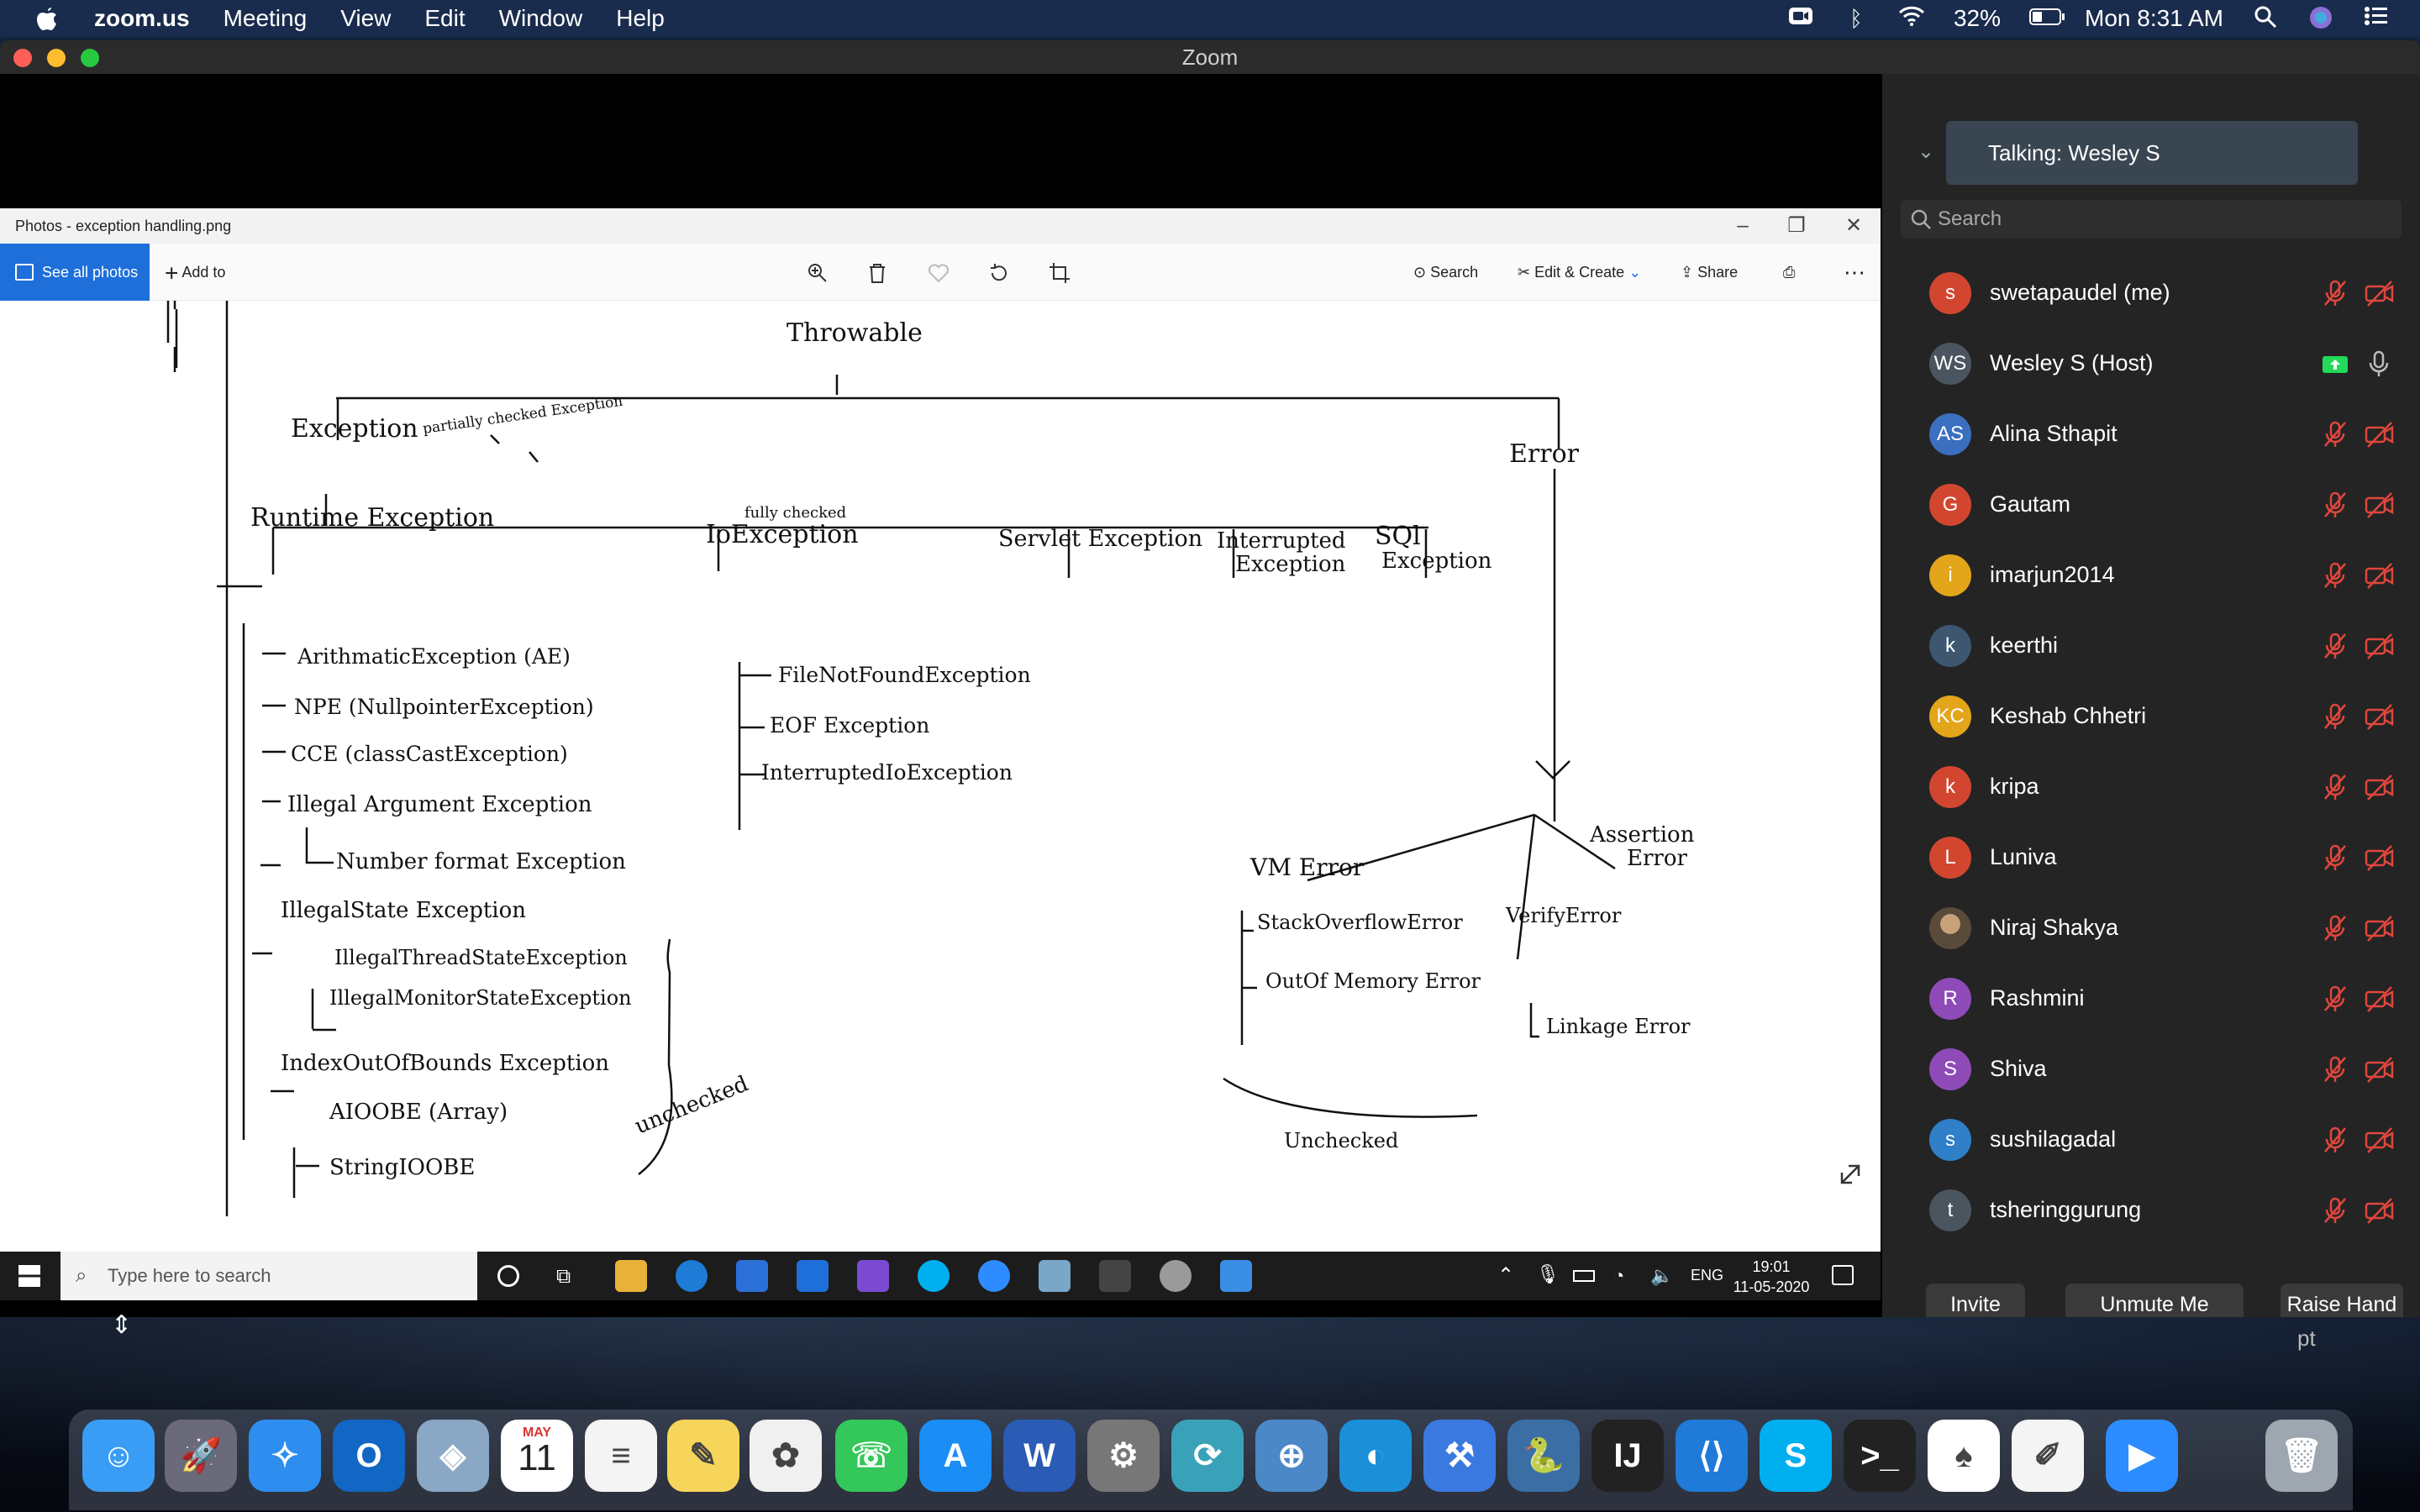  What do you see at coordinates (1040, 1456) in the screenshot?
I see `word-icon: W` at bounding box center [1040, 1456].